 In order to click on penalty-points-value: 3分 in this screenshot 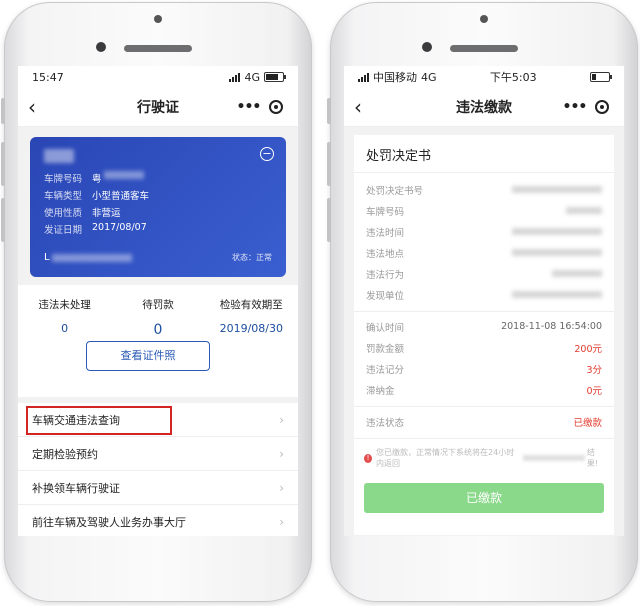, I will do `click(594, 370)`.